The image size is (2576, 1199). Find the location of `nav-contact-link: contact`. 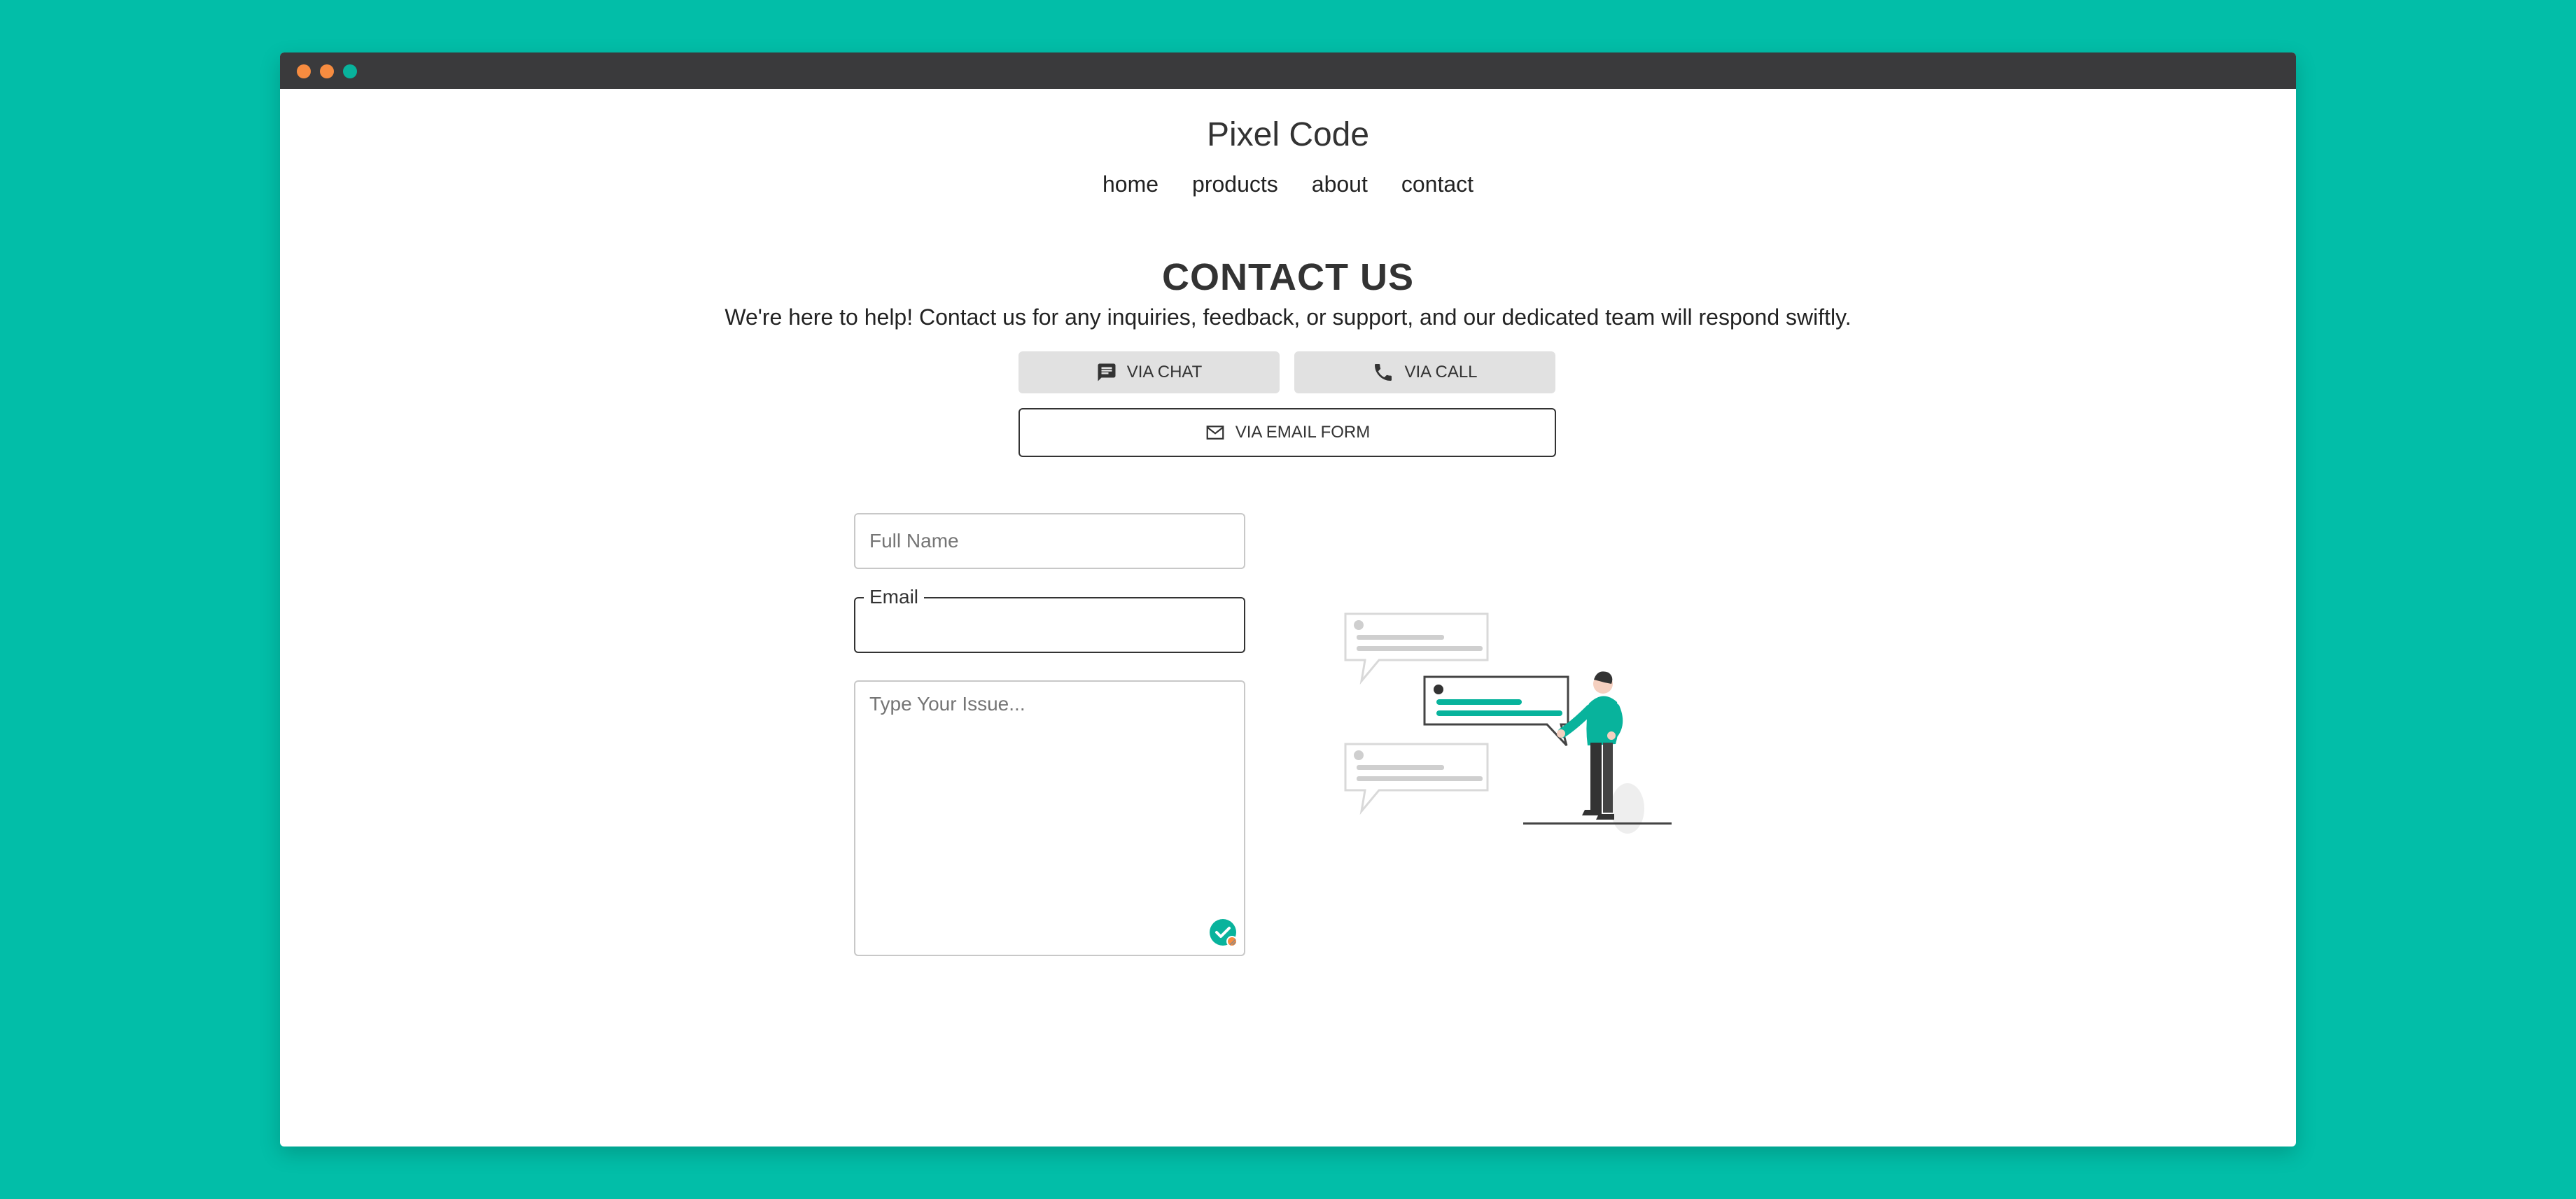

nav-contact-link: contact is located at coordinates (1437, 184).